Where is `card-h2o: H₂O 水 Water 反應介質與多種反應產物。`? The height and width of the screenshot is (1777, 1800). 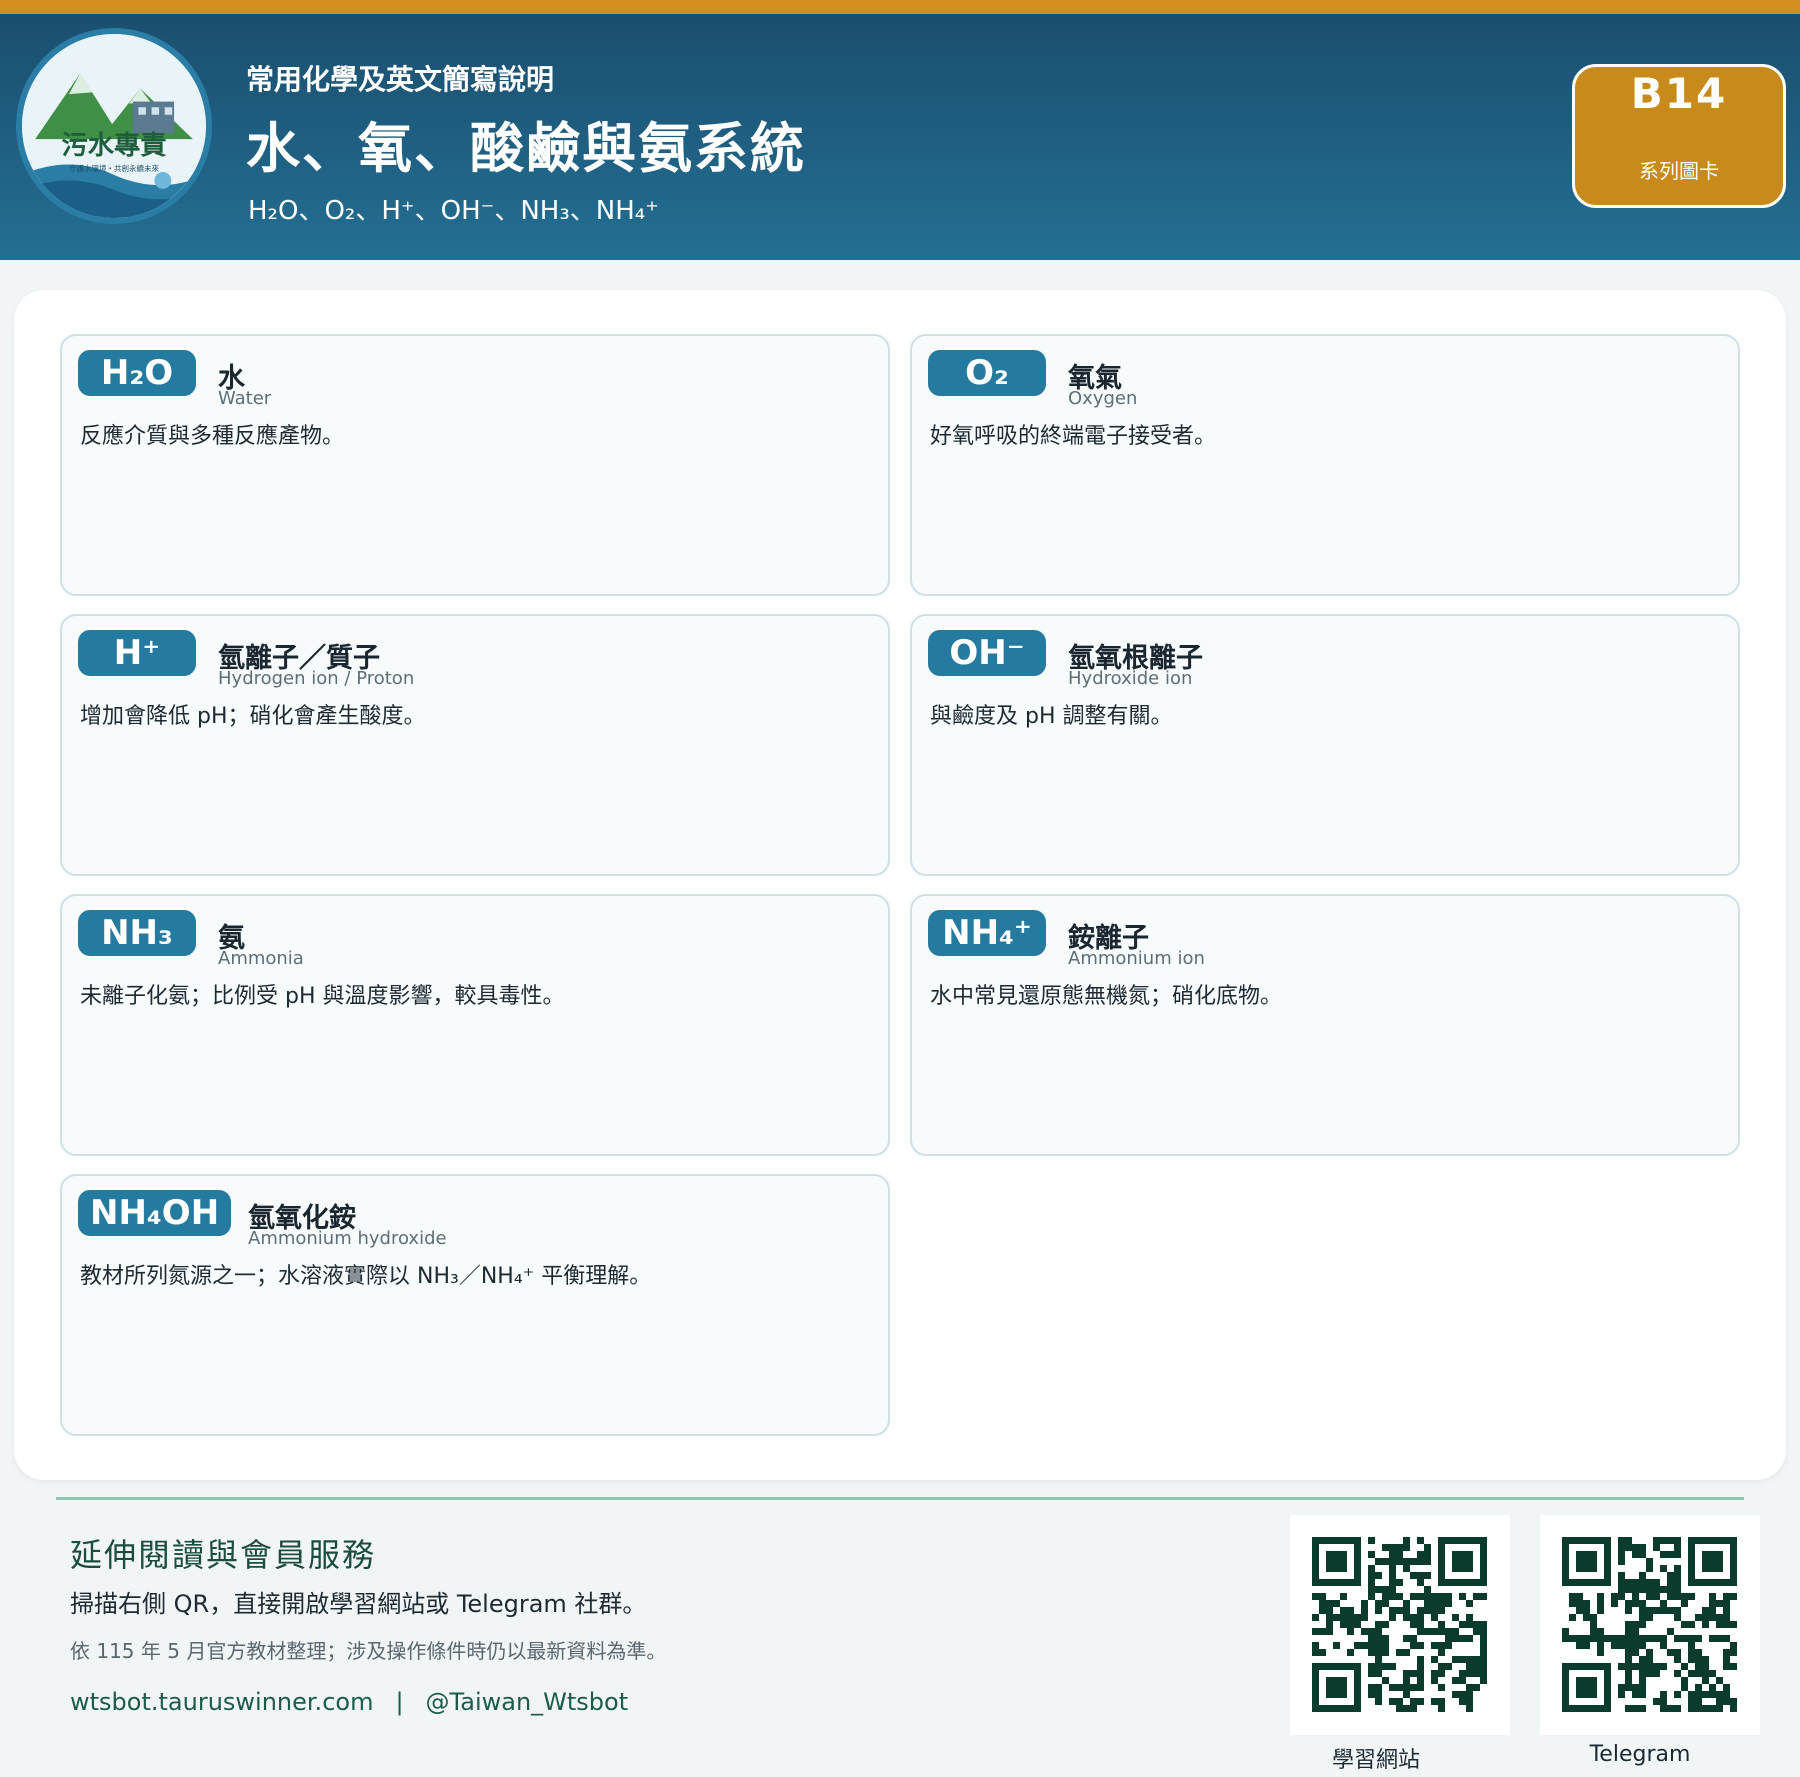 card-h2o: H₂O 水 Water 反應介質與多種反應產物。 is located at coordinates (475, 465).